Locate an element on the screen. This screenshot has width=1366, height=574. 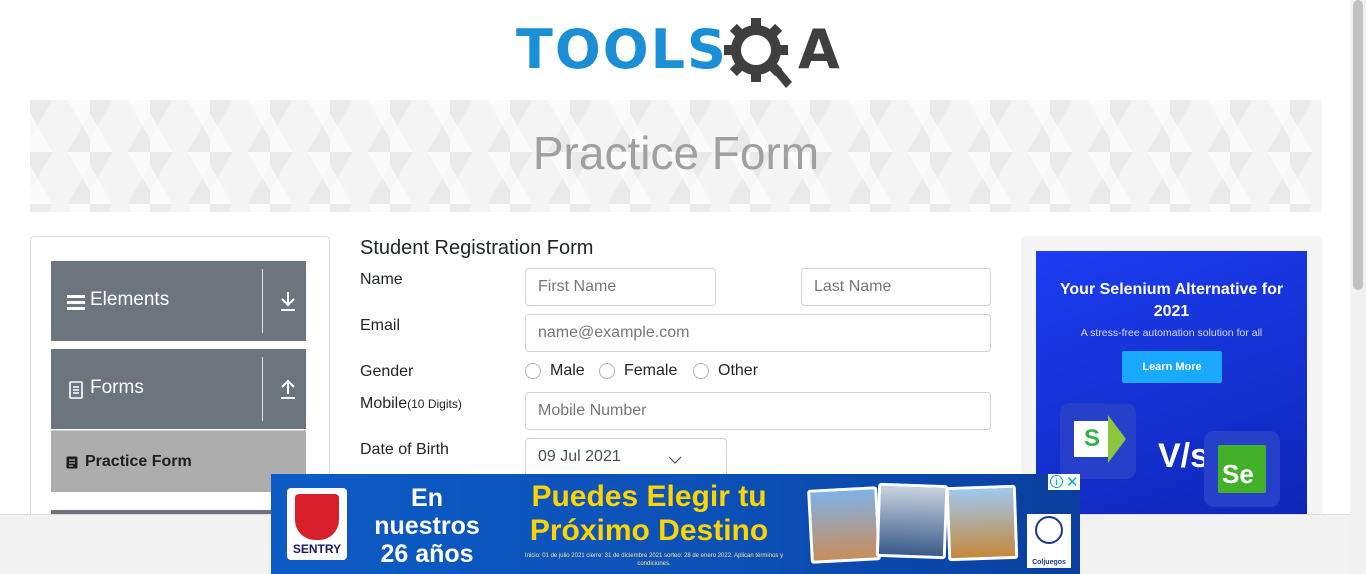
ad-photos is located at coordinates (913, 521).